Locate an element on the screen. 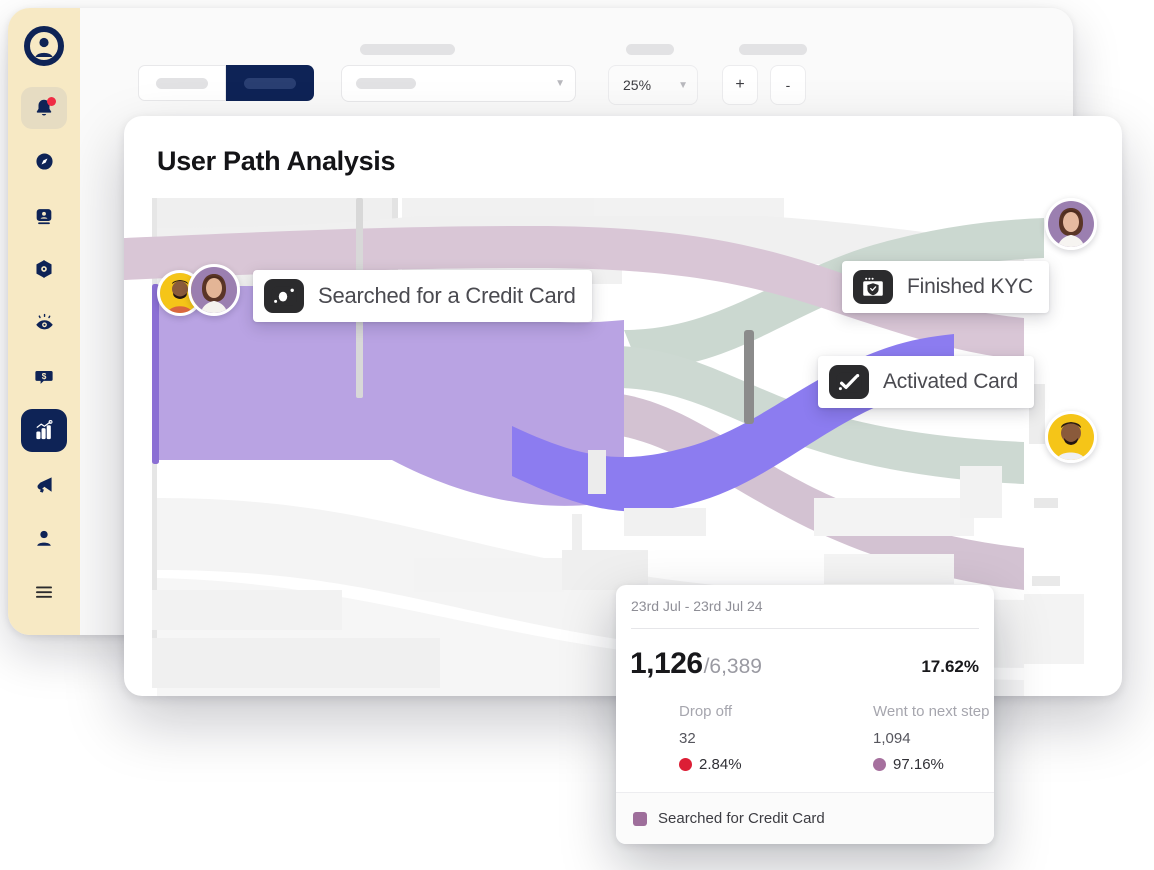 This screenshot has height=870, width=1154. zoom-select: 25% ▼ is located at coordinates (653, 85).